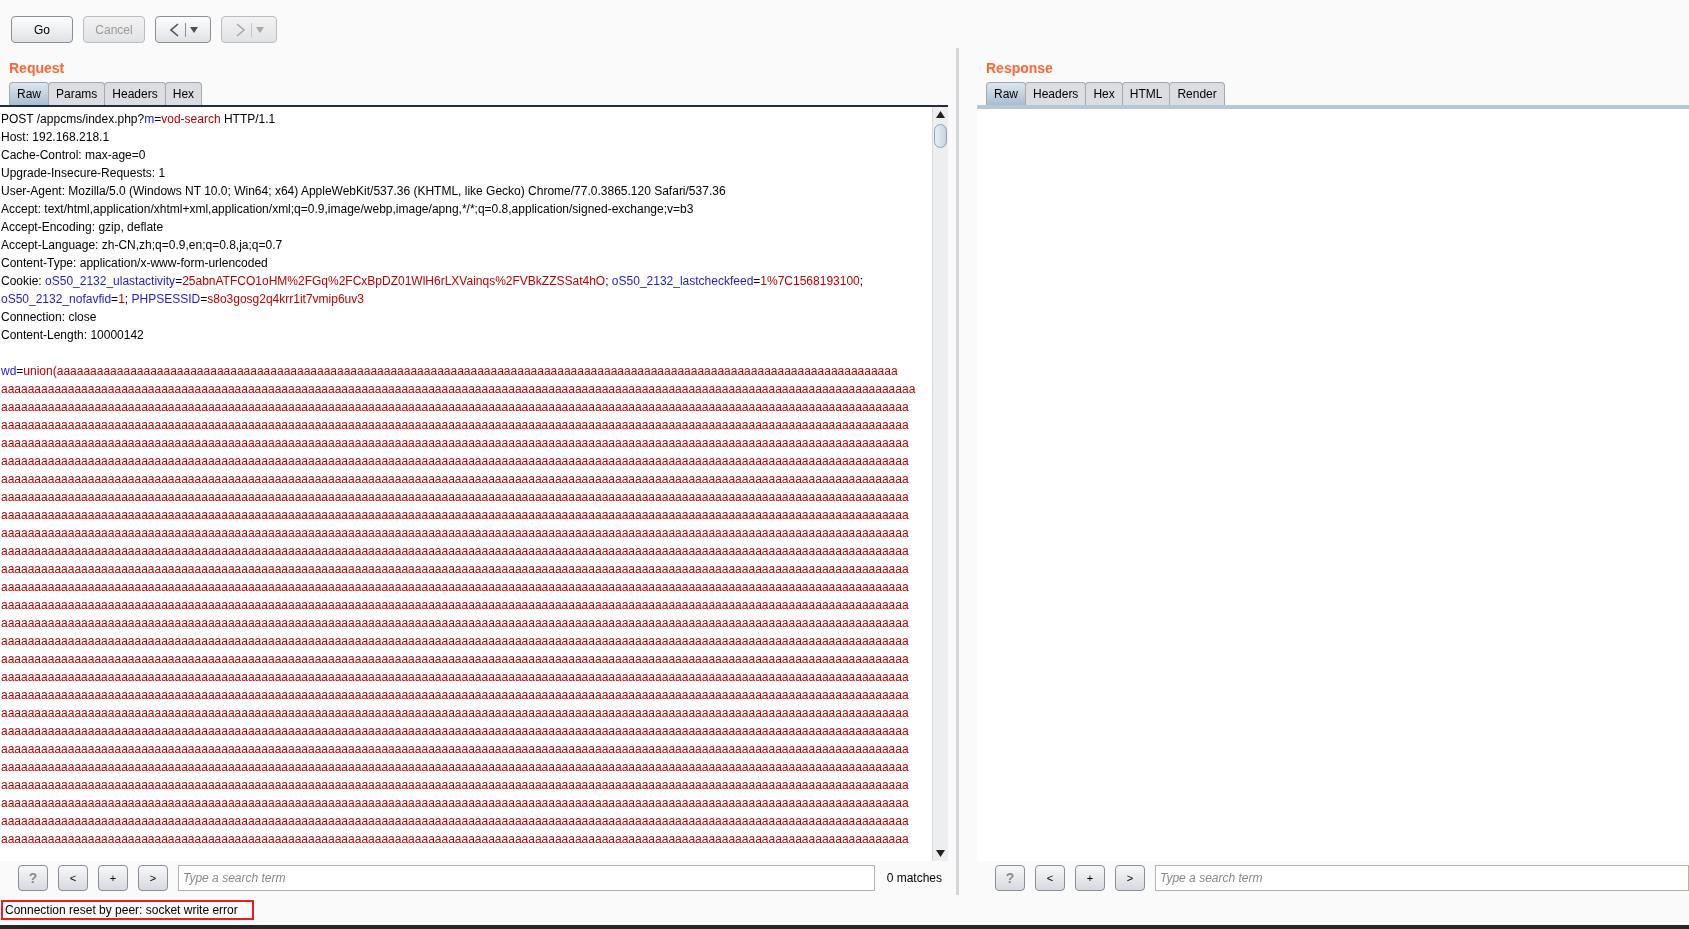  Describe the element at coordinates (83, 227) in the screenshot. I see `code-line: Accept-Encoding: gzip, deflate` at that location.